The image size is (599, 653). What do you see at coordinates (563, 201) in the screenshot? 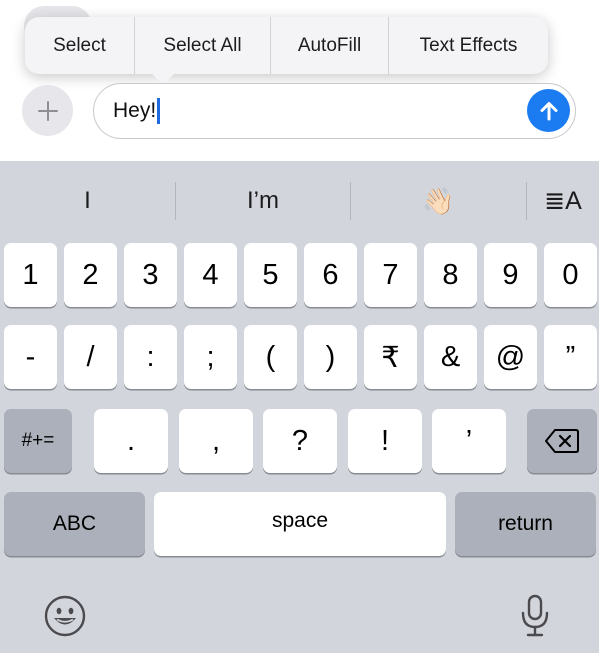
I see `text-formatting-button: ≣A` at bounding box center [563, 201].